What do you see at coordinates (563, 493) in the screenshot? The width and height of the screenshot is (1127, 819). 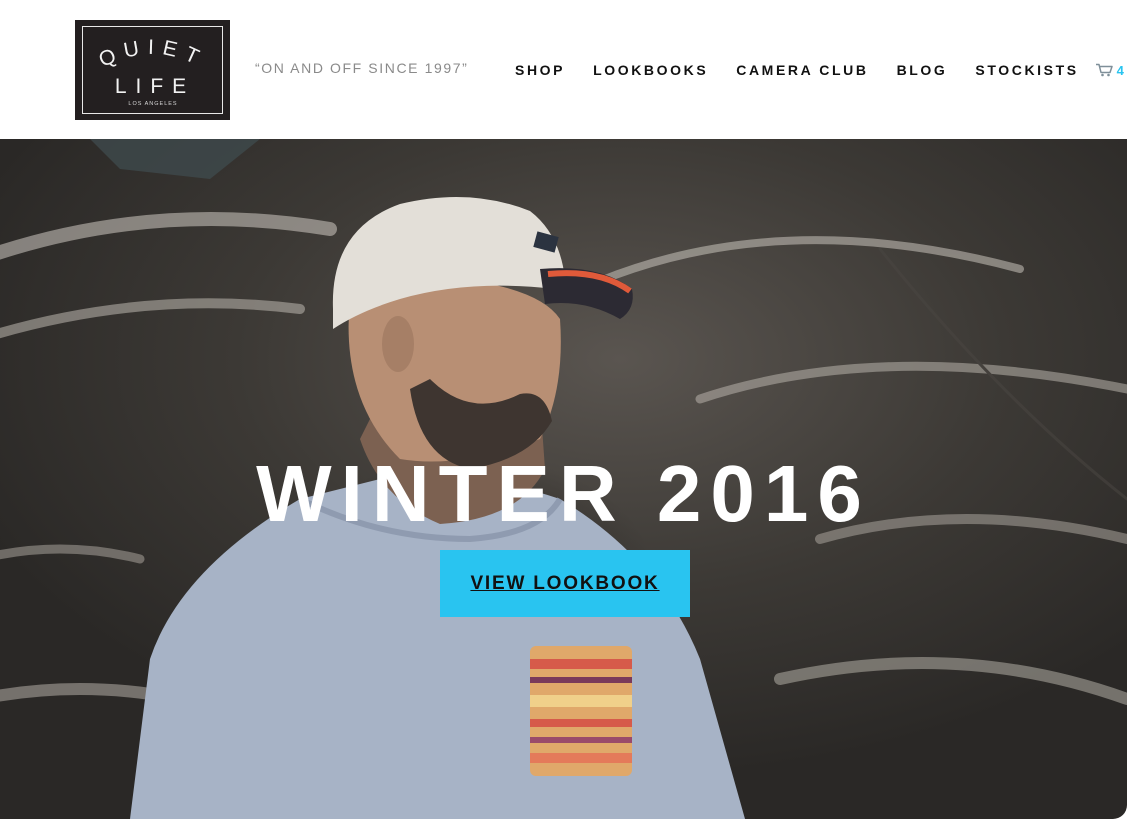 I see `hero-title: WINTER 2016` at bounding box center [563, 493].